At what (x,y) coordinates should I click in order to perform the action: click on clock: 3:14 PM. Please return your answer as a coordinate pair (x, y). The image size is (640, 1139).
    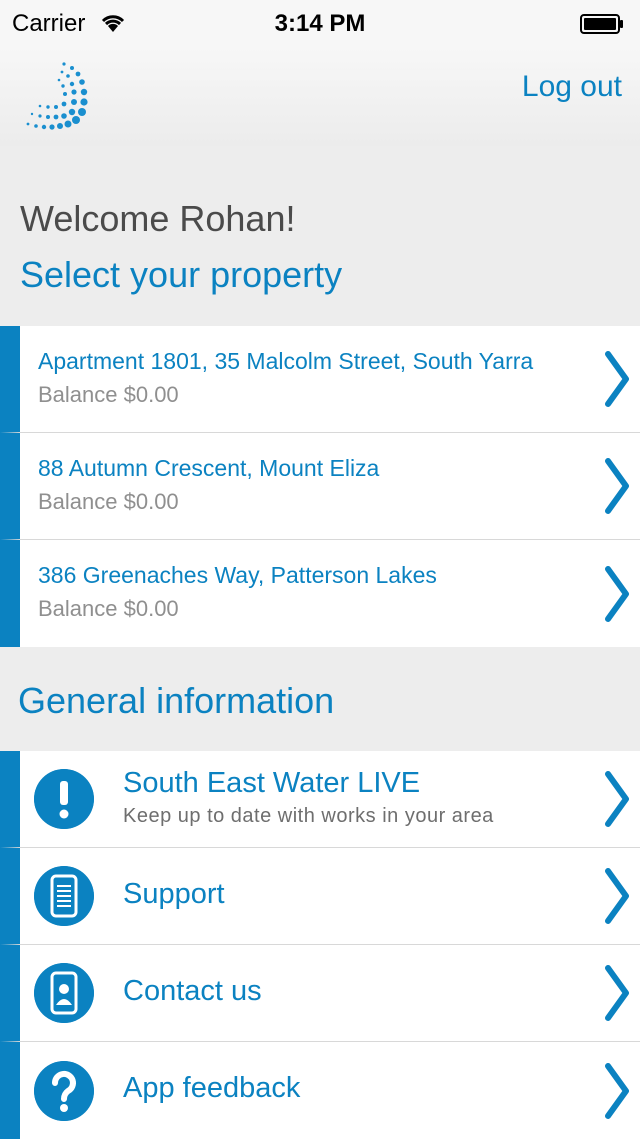
    Looking at the image, I should click on (320, 23).